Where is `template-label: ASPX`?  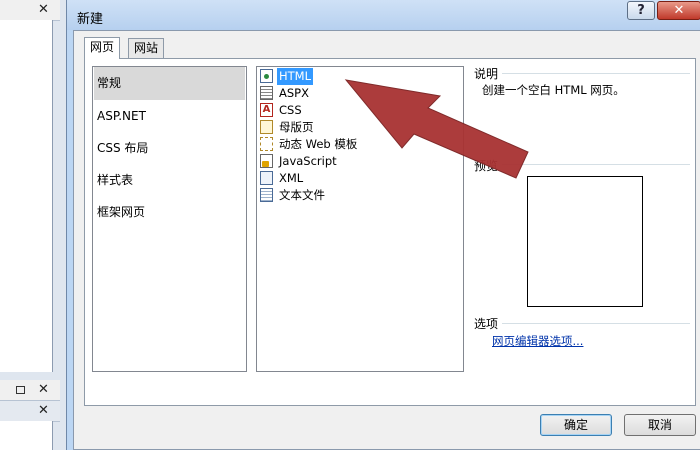
template-label: ASPX is located at coordinates (294, 93).